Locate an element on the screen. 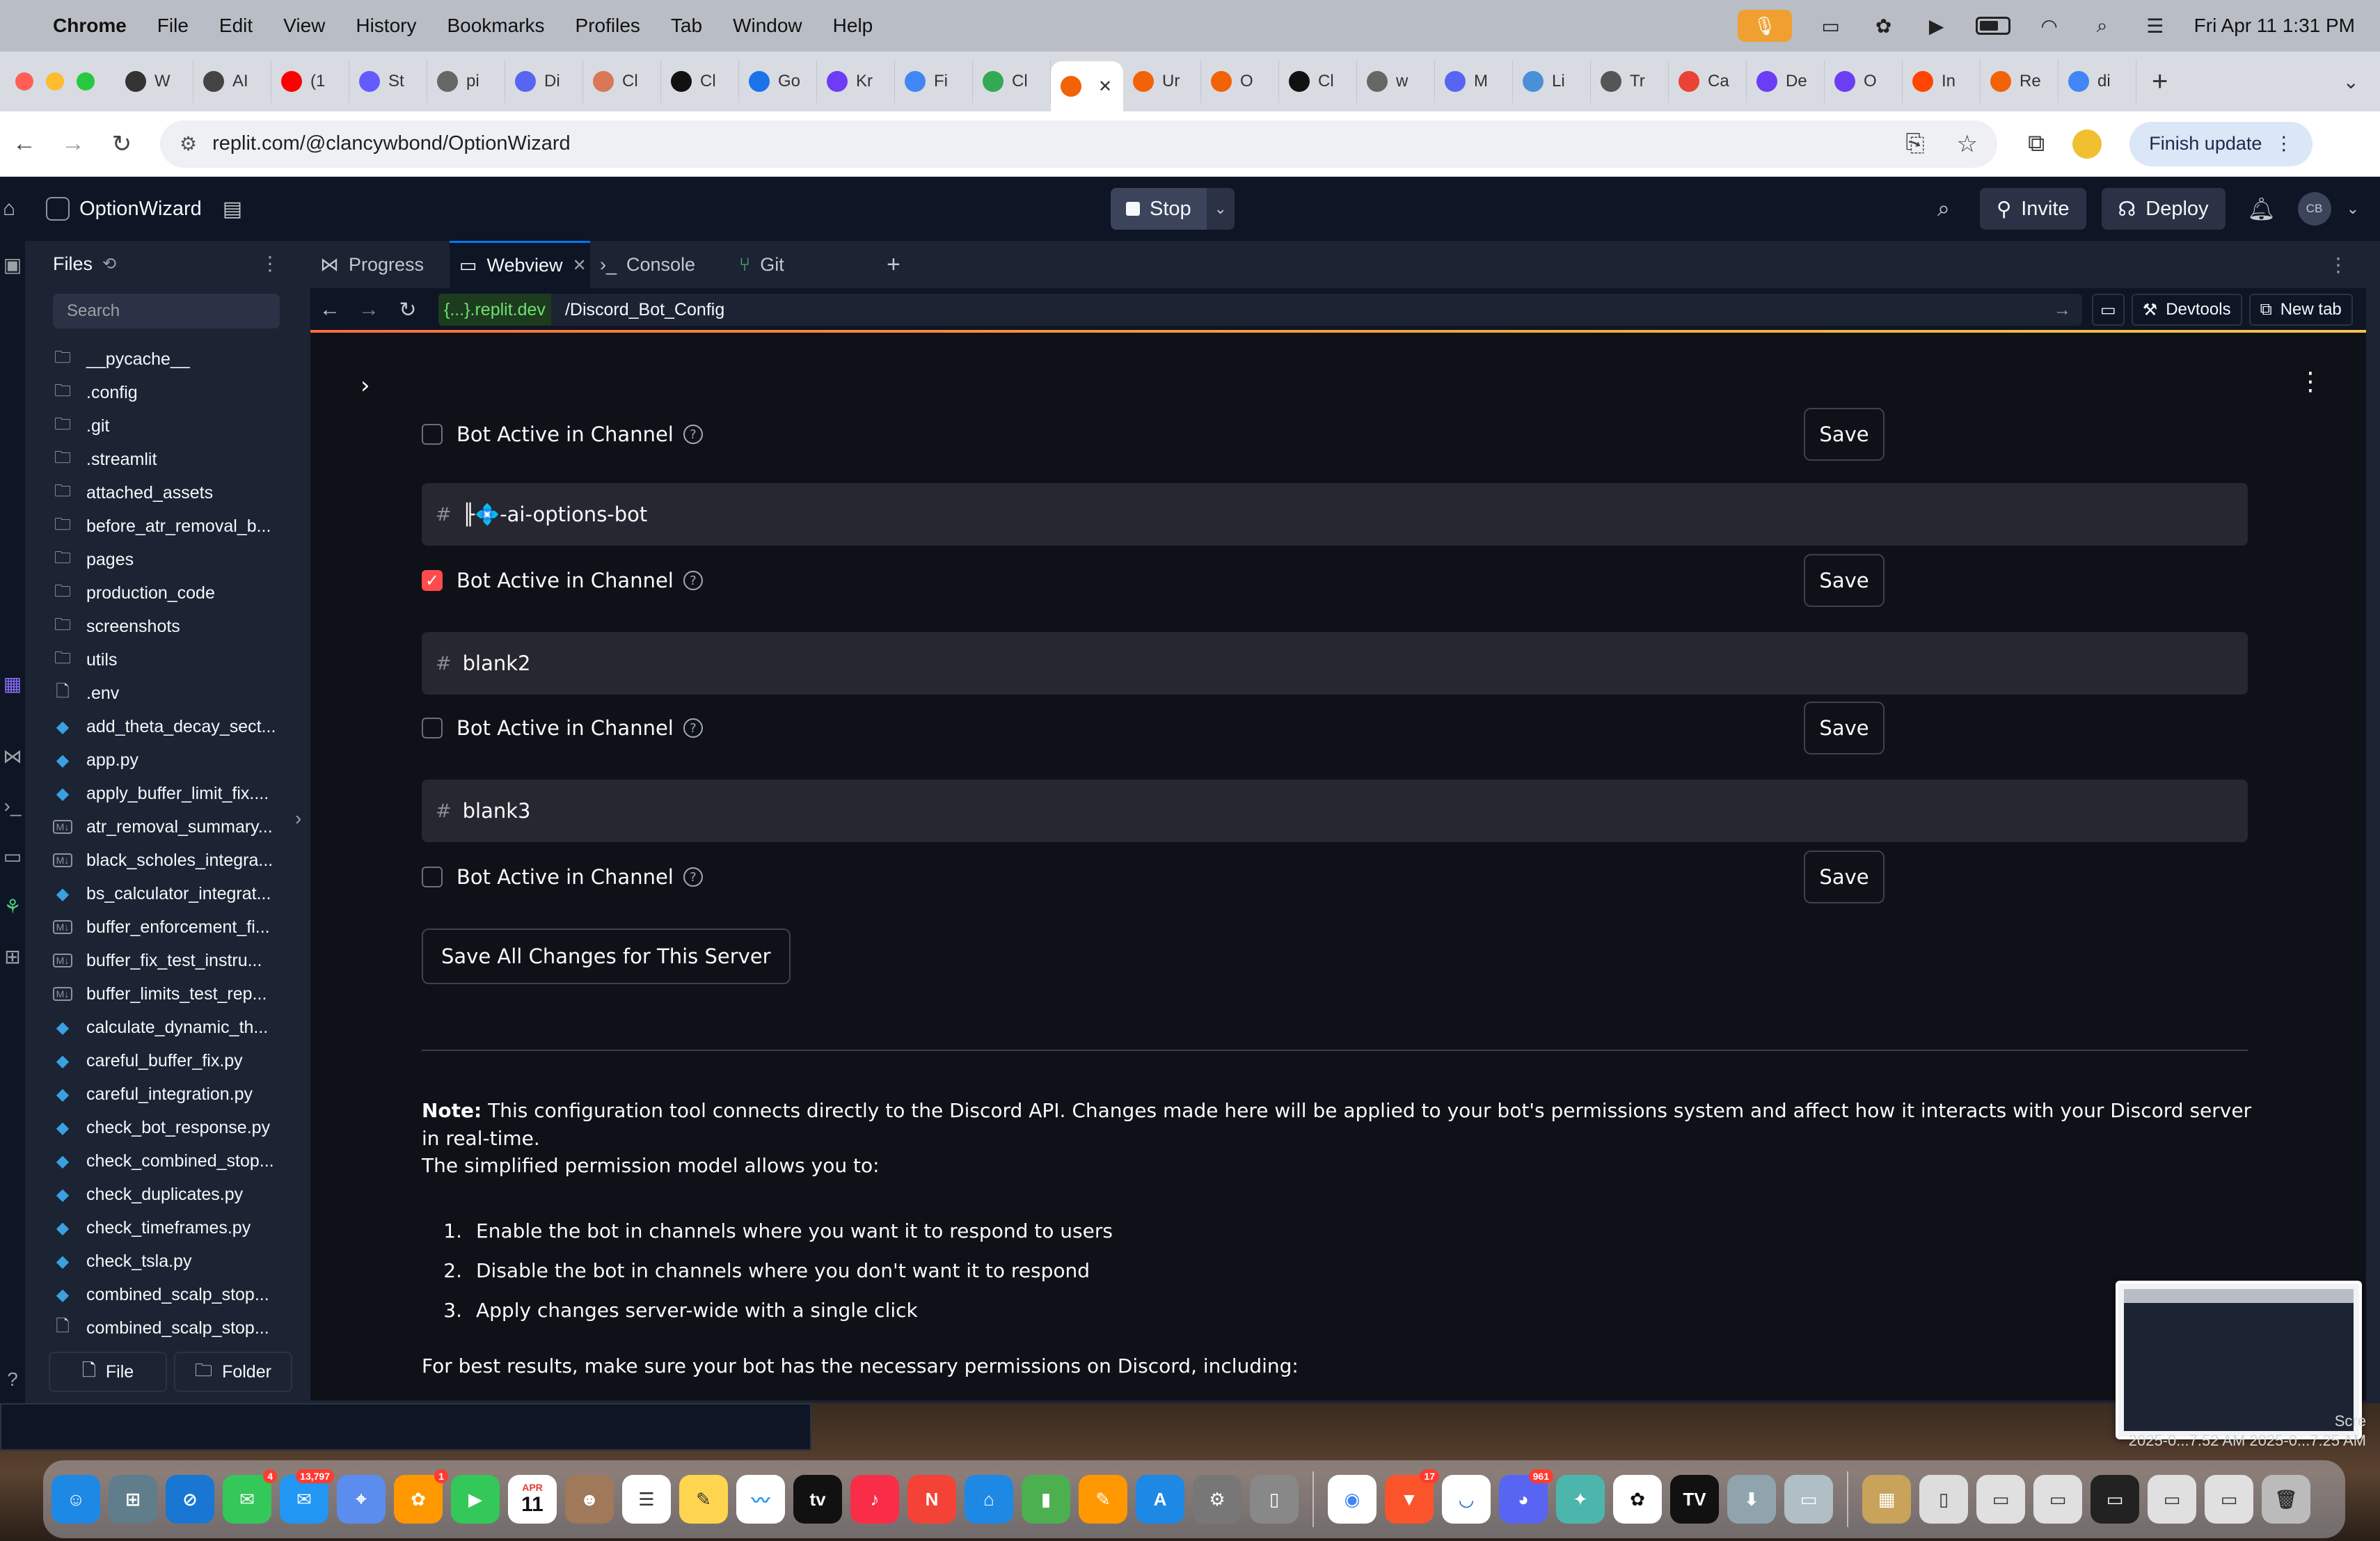 This screenshot has width=2380, height=1541. chrome-icon: ◉ is located at coordinates (1352, 1499).